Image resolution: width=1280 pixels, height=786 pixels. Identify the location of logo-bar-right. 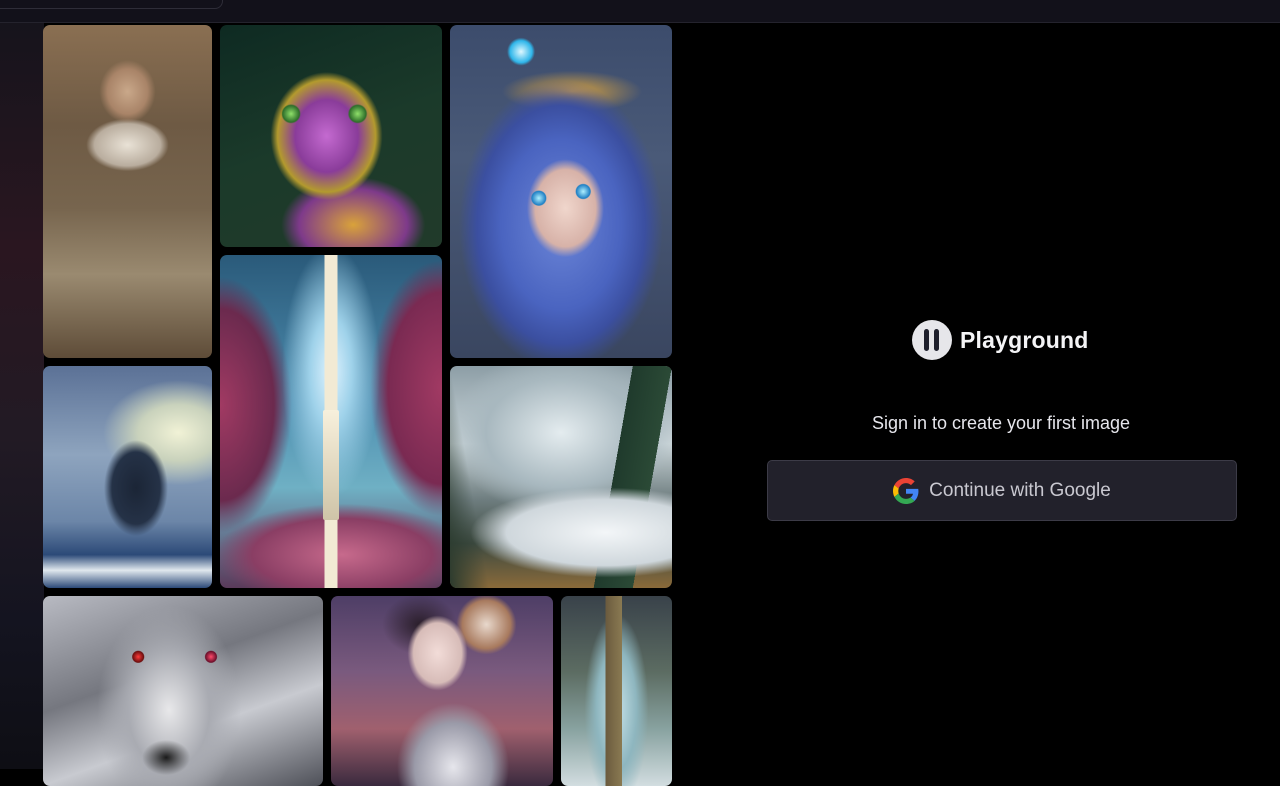
(936, 340).